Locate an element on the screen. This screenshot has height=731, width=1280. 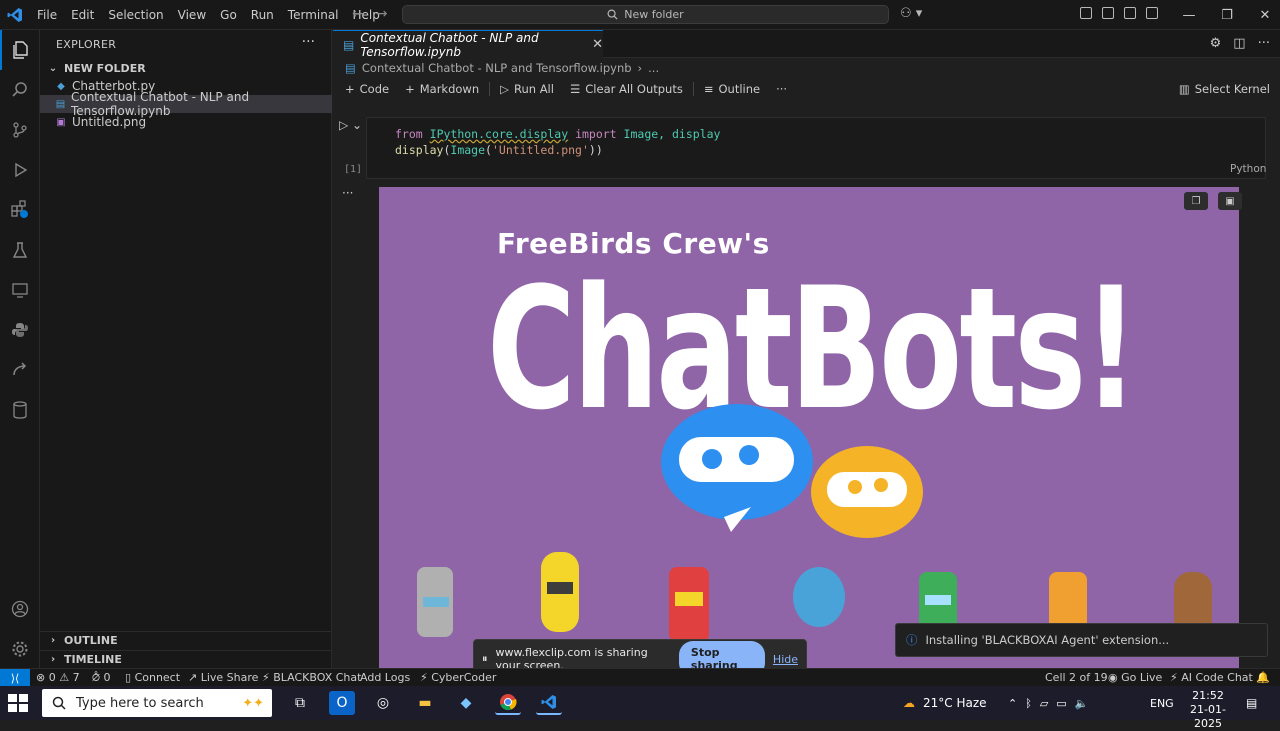
remote-indicator-icon: ⟩⟨ is located at coordinates (15, 678).